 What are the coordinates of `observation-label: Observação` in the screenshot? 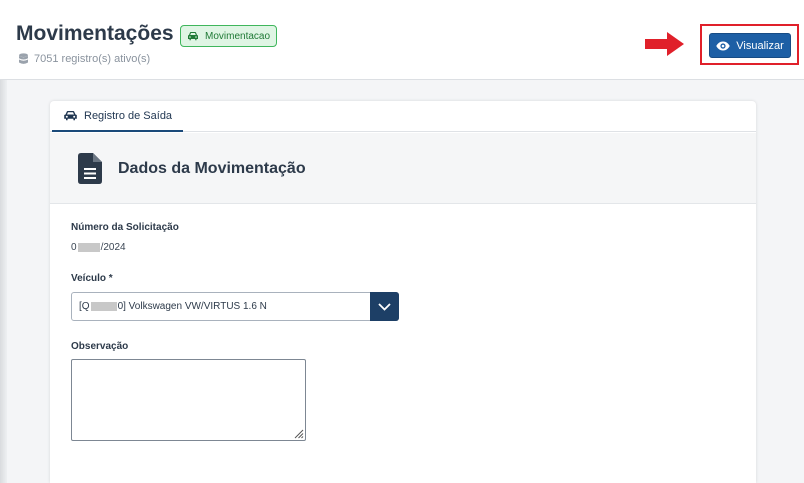 It's located at (100, 346).